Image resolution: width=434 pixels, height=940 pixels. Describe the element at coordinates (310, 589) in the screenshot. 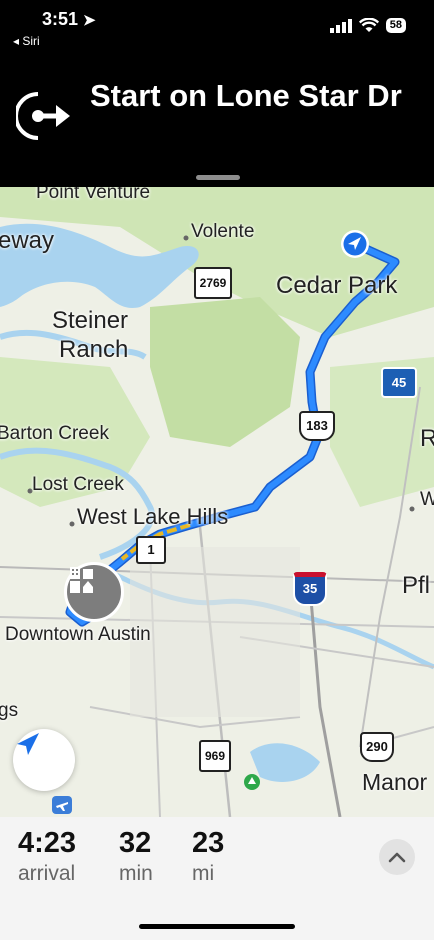

I see `interstate-shield-35: 35` at that location.